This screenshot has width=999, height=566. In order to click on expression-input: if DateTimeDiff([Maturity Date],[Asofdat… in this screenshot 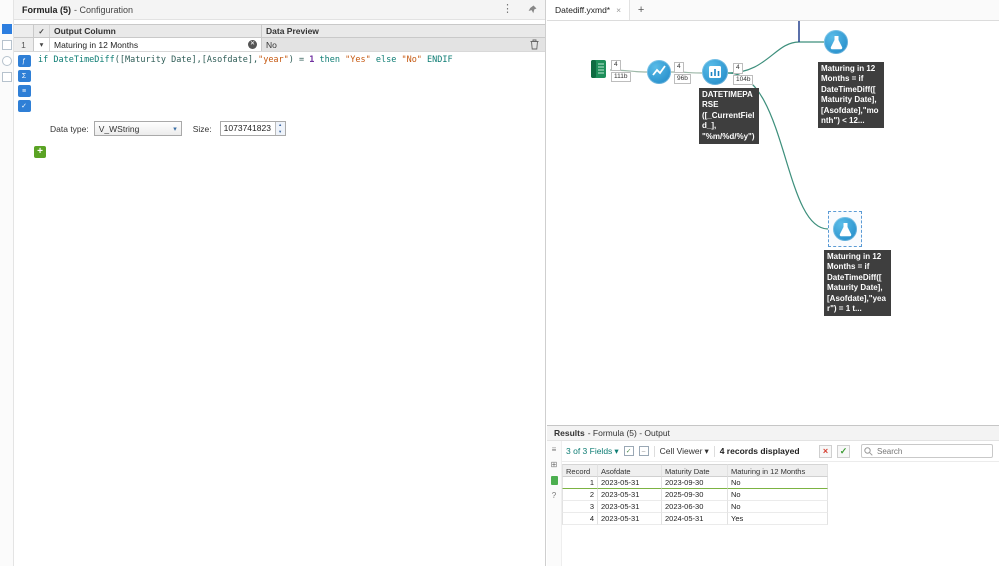, I will do `click(289, 83)`.